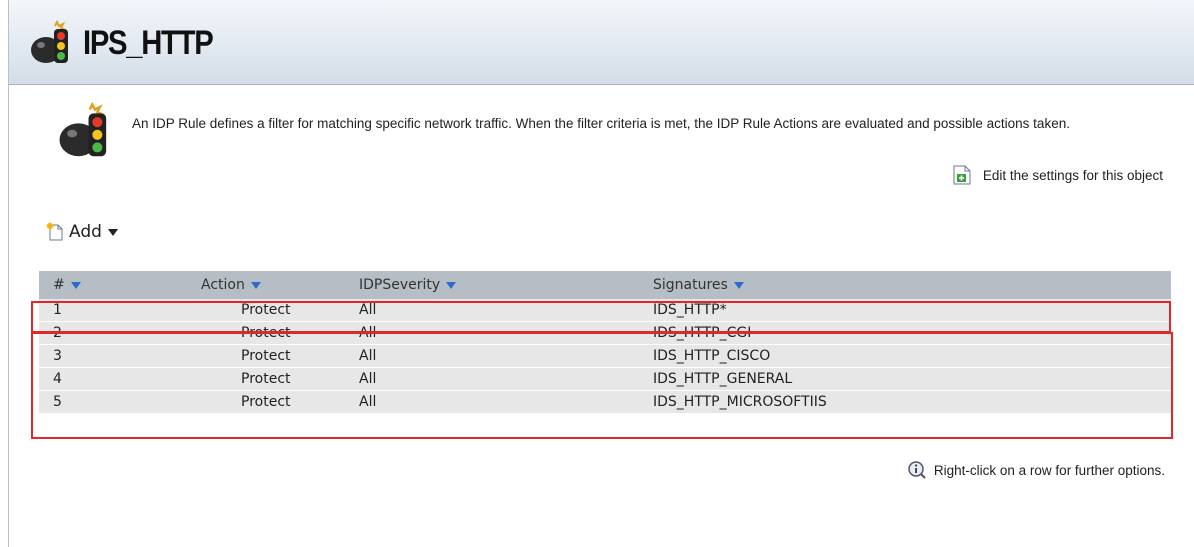 This screenshot has width=1194, height=547. I want to click on column-header-signatures: Signatures, so click(905, 285).